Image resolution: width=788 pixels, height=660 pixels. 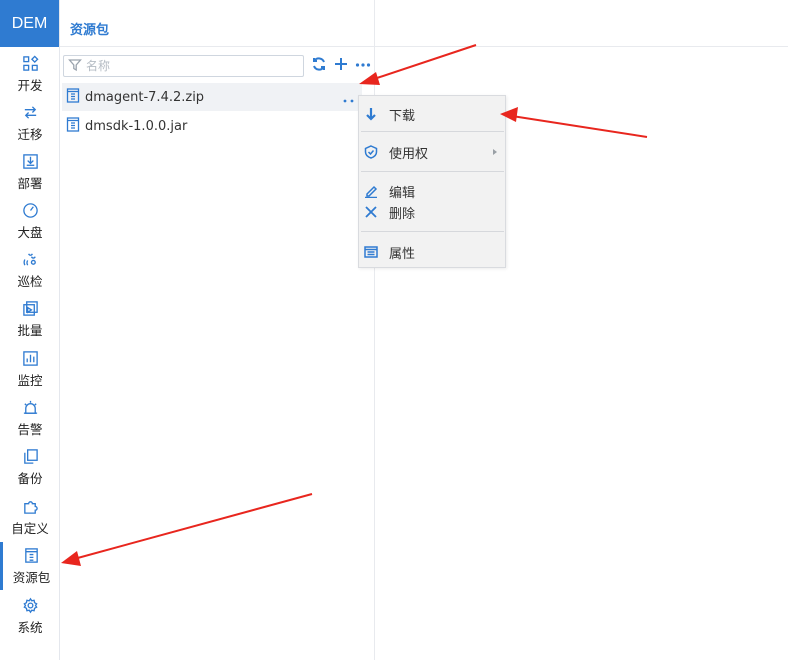 What do you see at coordinates (402, 214) in the screenshot?
I see `menu-item-label: 删除` at bounding box center [402, 214].